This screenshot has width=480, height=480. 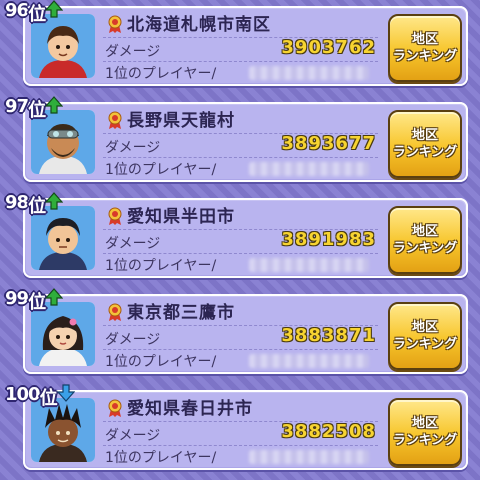 I want to click on rank-down-icon, so click(x=65, y=393).